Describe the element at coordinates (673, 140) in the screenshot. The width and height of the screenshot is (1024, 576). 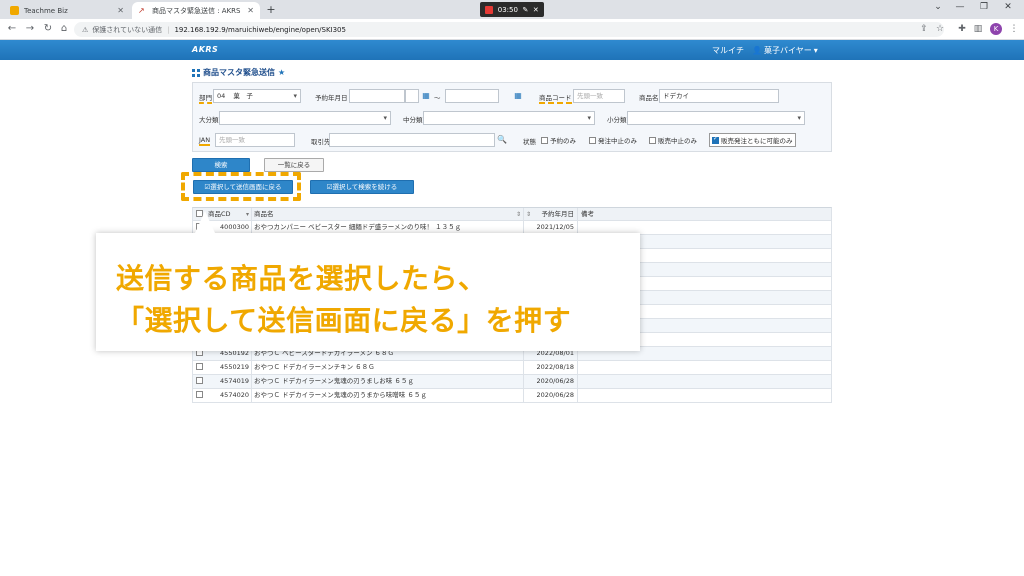
I see `state-option-sale-stopped: 販売中止のみ` at that location.